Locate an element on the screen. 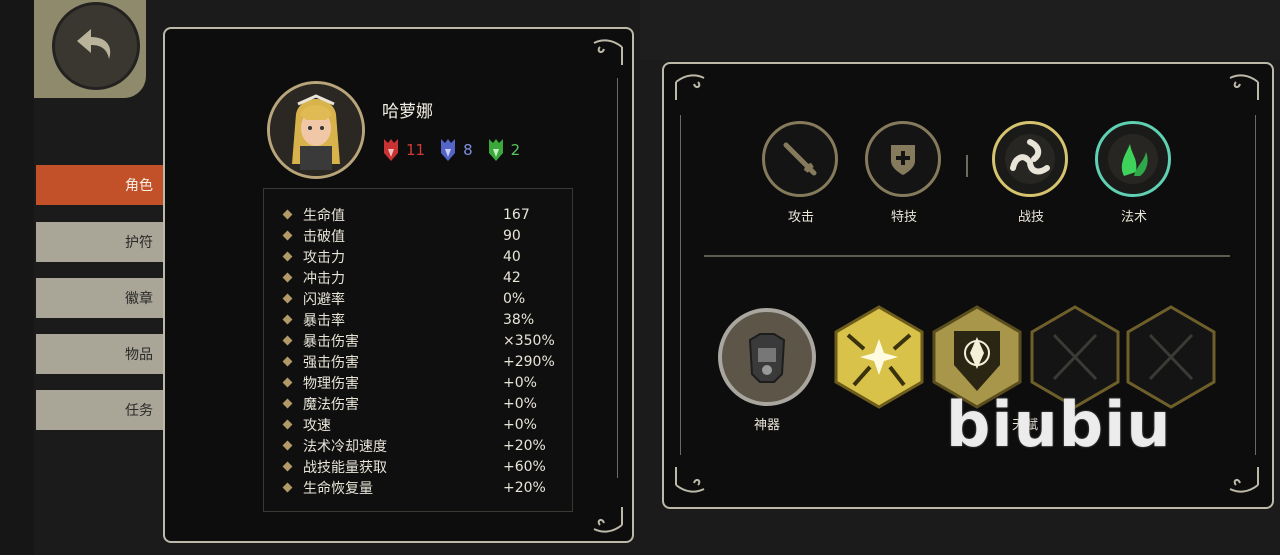 The height and width of the screenshot is (555, 1280). stat-label: 战技能量获取 is located at coordinates (345, 467).